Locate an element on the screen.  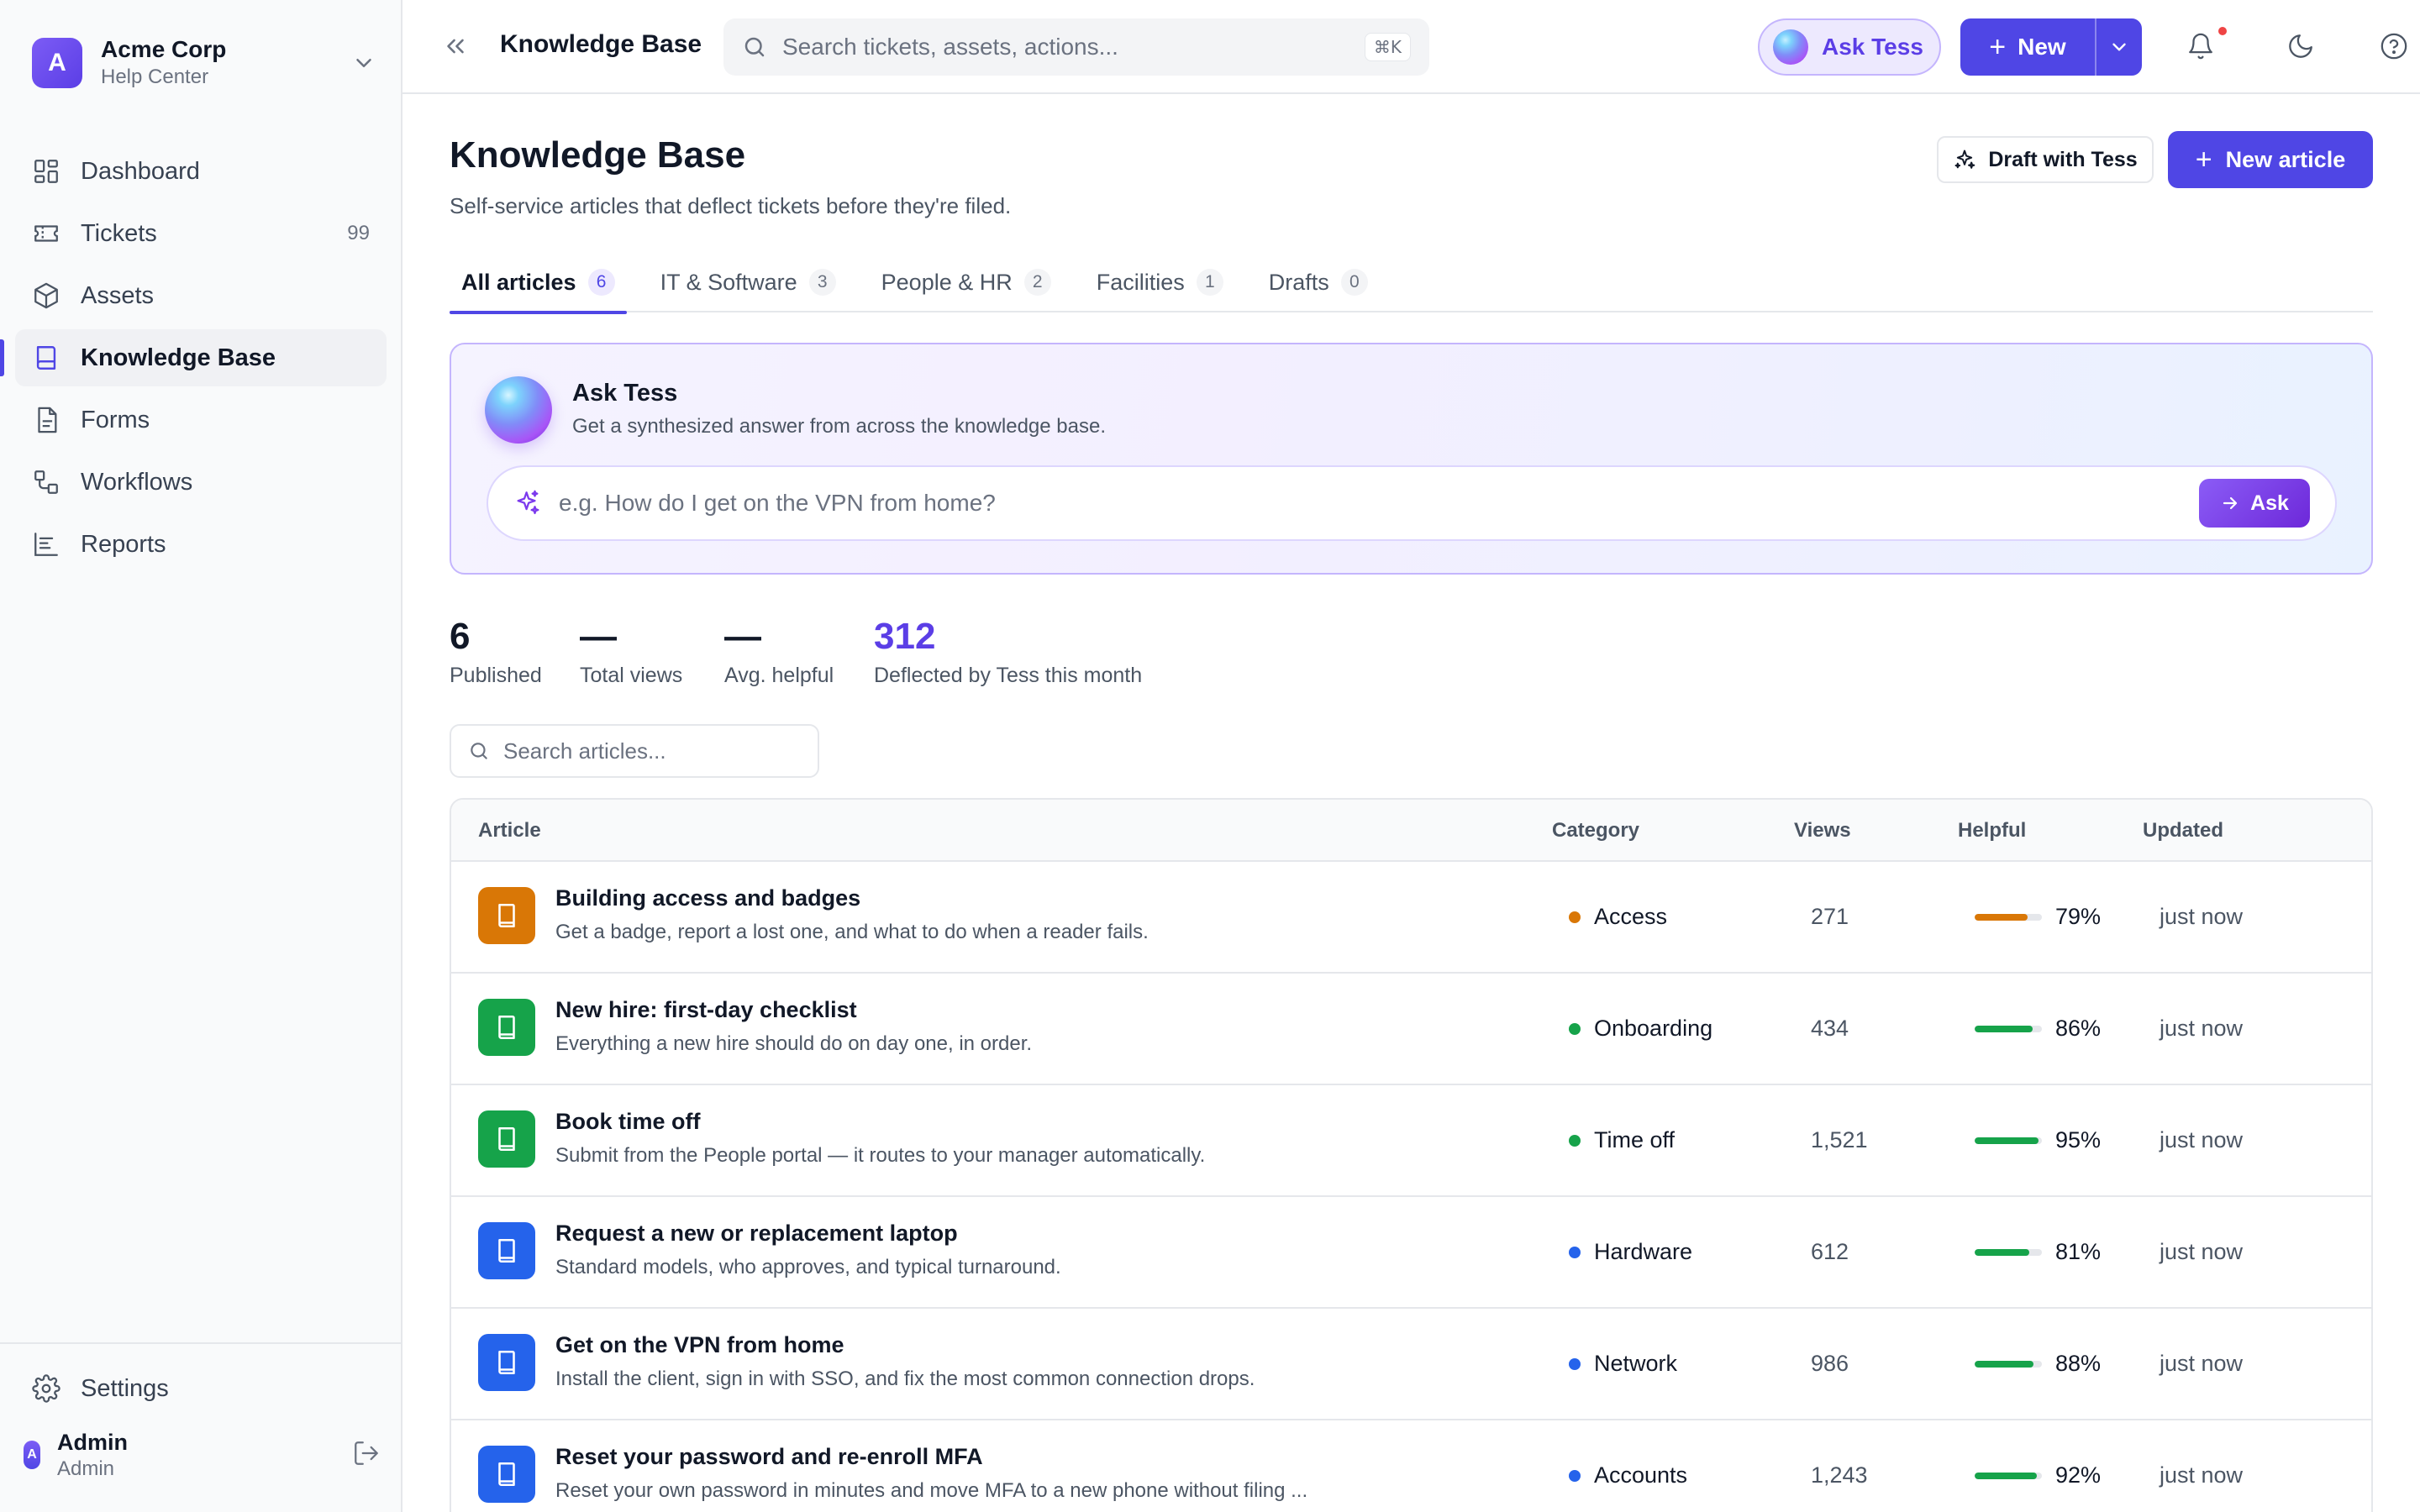
stat-deflected: 312 Deflected by Tess this month is located at coordinates (1008, 650).